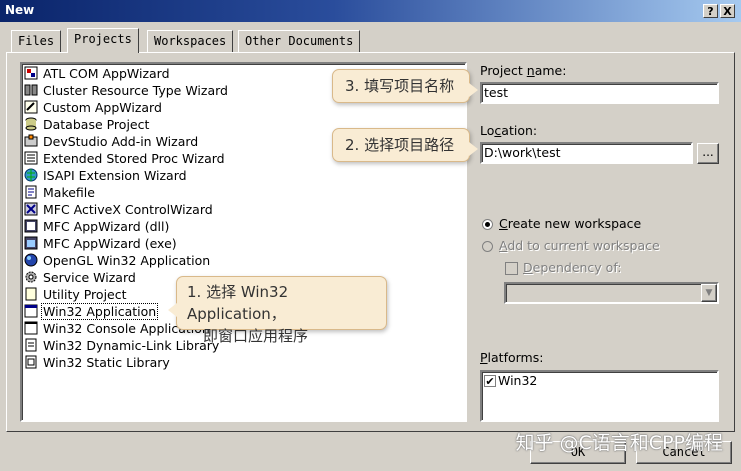  Describe the element at coordinates (579, 245) in the screenshot. I see `add-workspace-label: Add to current workspace` at that location.